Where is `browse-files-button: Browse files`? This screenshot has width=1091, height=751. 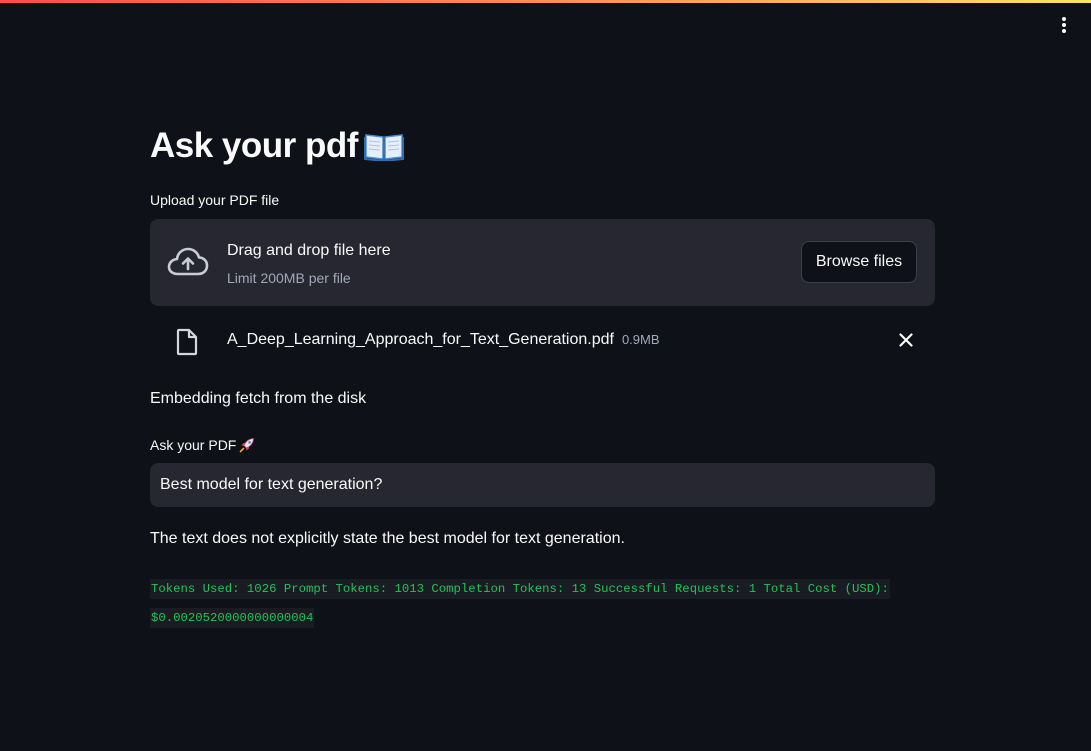
browse-files-button: Browse files is located at coordinates (859, 262).